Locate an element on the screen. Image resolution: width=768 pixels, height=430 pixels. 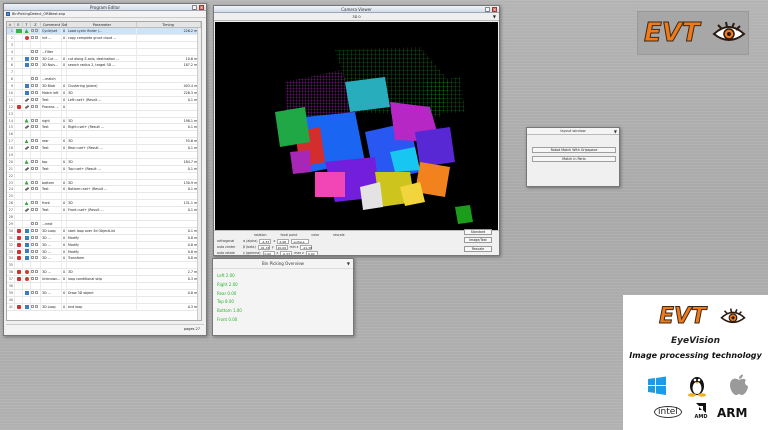
table-row: 38 is located at coordinates (104, 286).